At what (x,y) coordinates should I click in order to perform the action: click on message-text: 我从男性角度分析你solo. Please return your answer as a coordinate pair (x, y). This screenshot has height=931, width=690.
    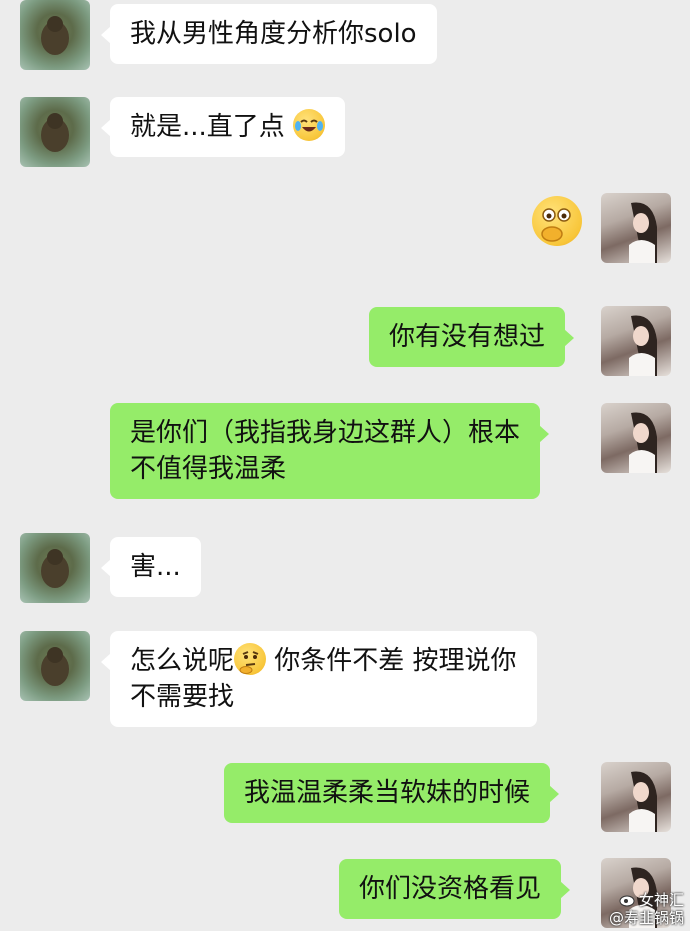
    Looking at the image, I should click on (273, 34).